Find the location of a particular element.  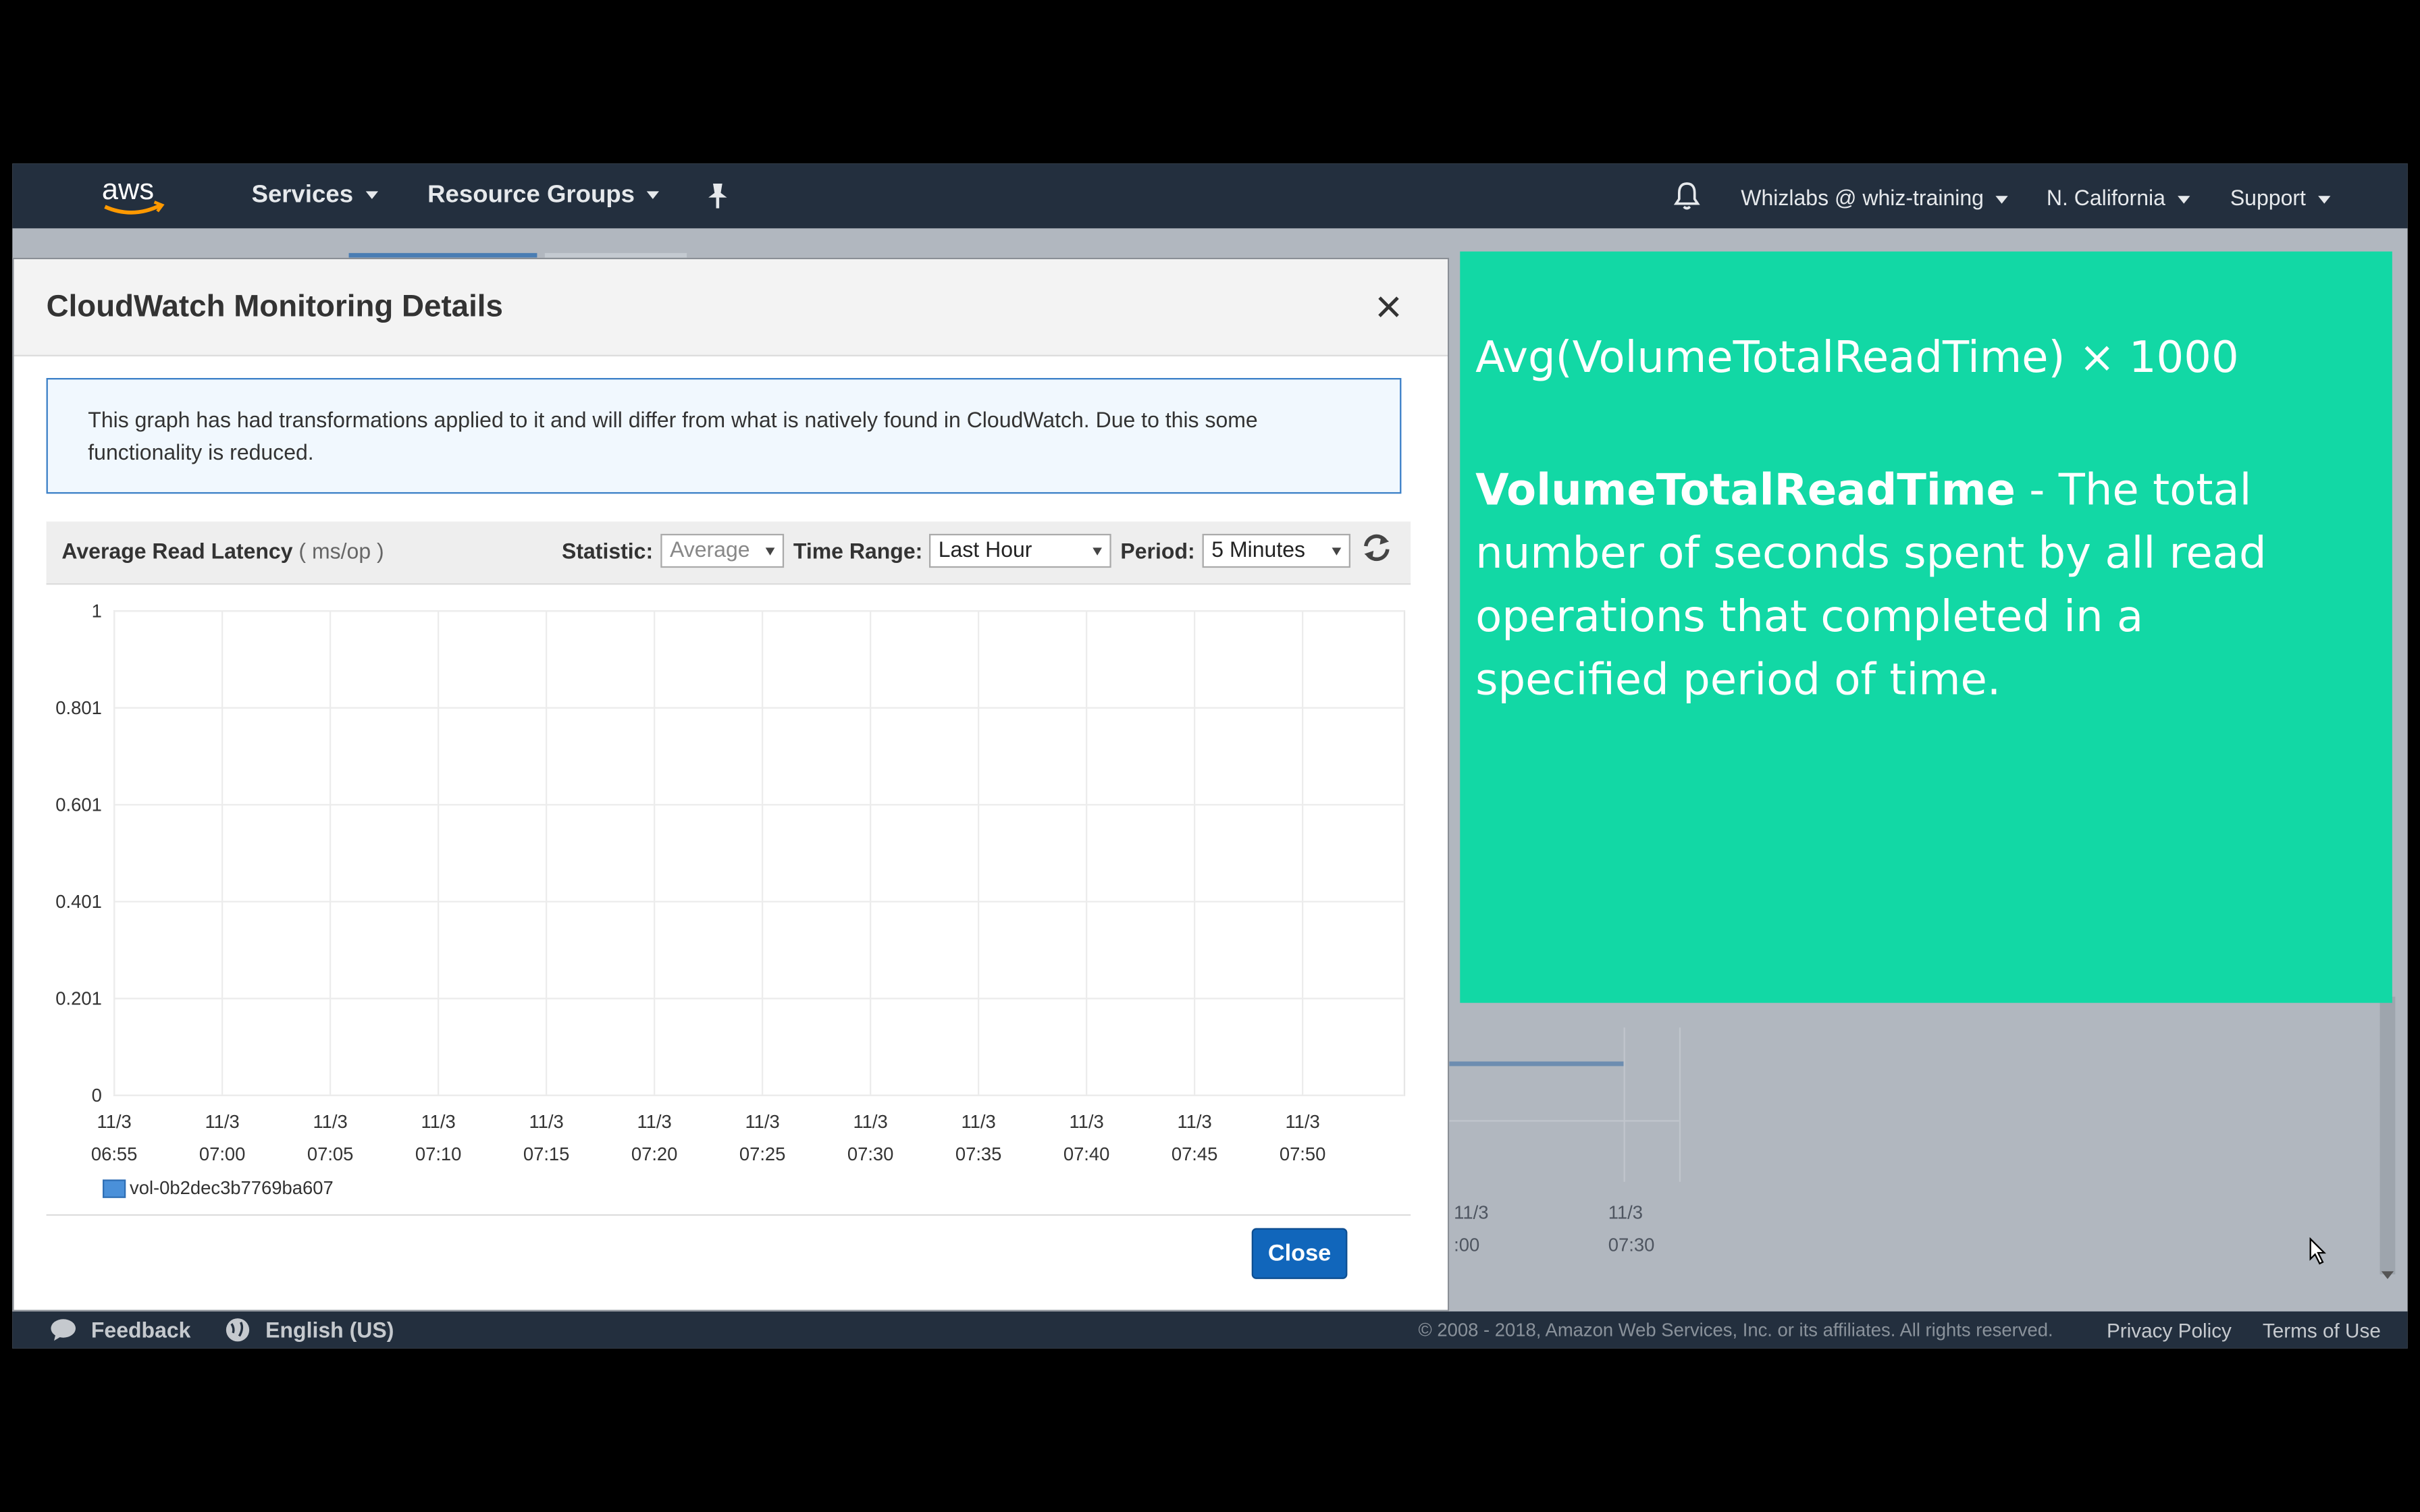

background-tick-label: 11/3:00 is located at coordinates (1471, 1229).